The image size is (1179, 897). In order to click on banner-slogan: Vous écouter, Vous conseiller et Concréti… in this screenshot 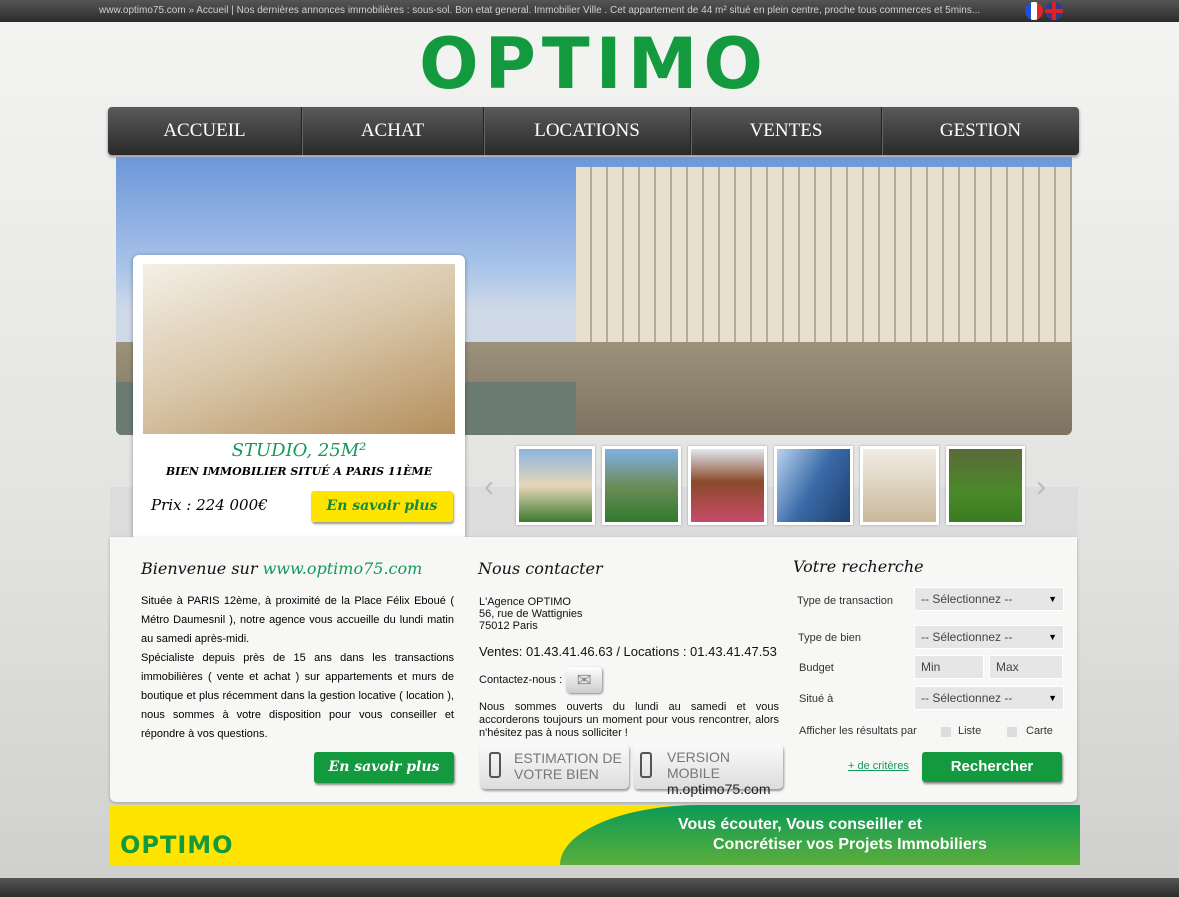, I will do `click(832, 834)`.